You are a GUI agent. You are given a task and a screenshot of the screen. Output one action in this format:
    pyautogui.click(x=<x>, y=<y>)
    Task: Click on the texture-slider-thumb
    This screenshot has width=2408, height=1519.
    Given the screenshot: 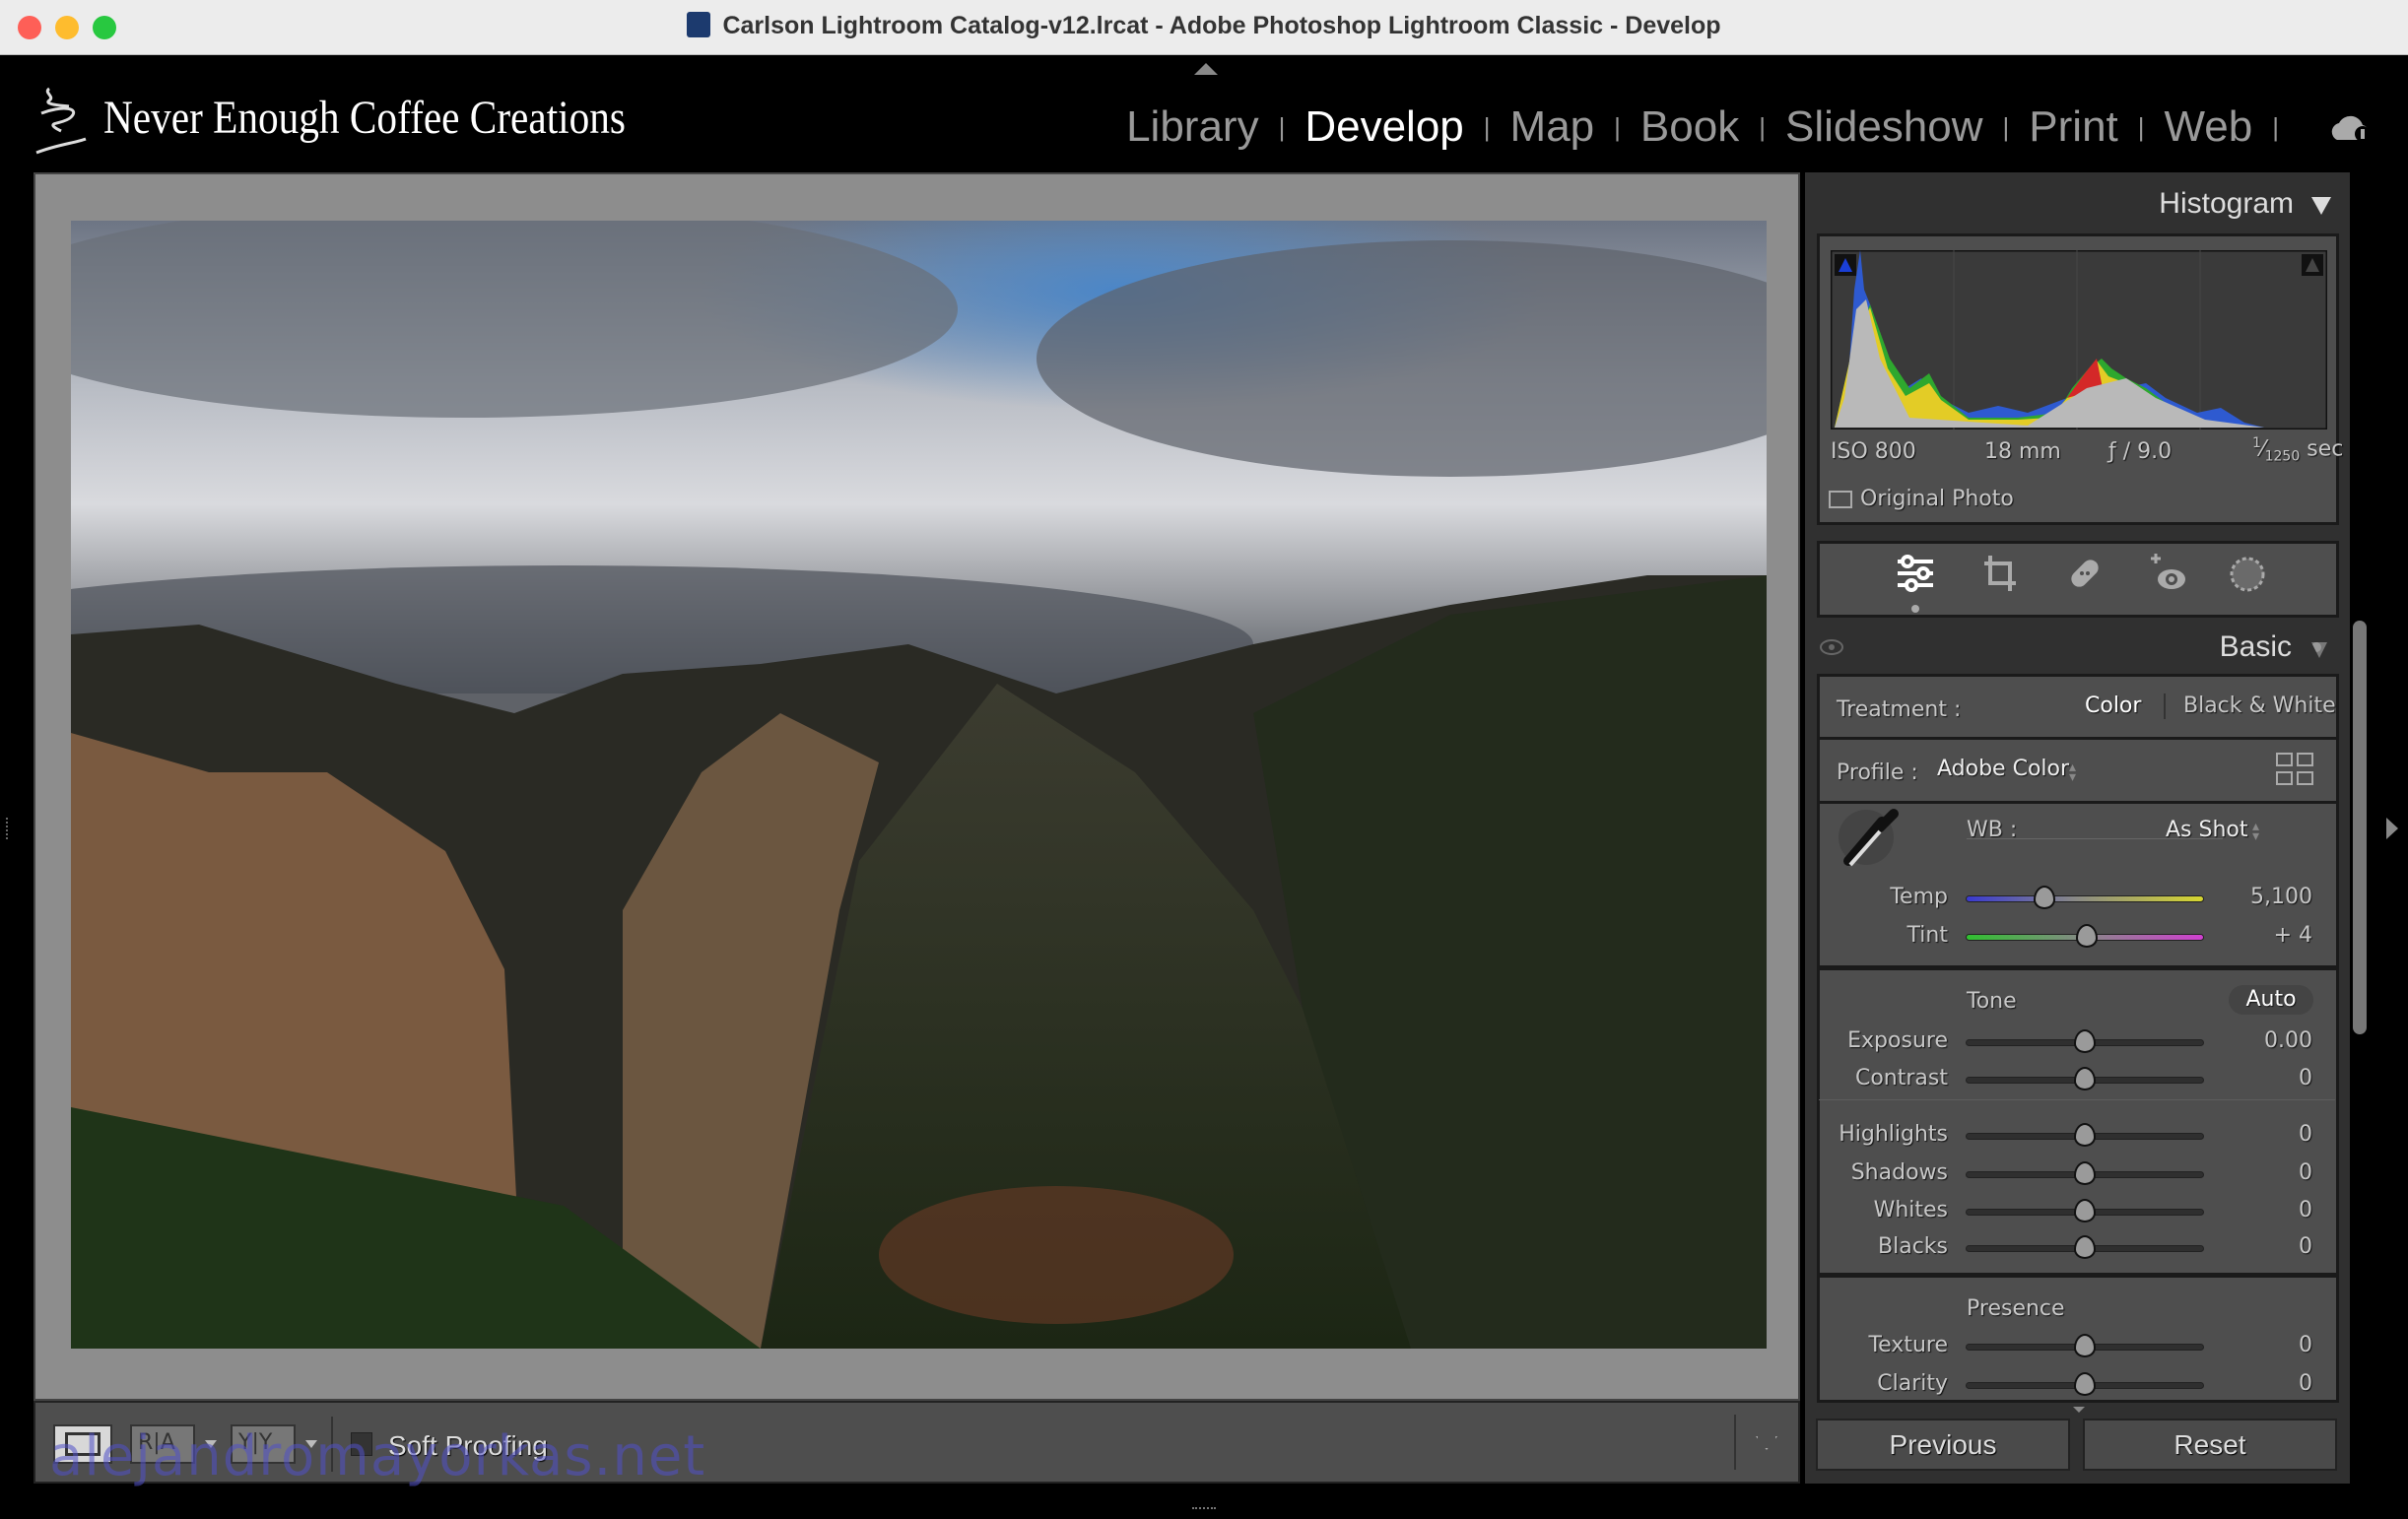 What is the action you would take?
    pyautogui.click(x=2085, y=1345)
    